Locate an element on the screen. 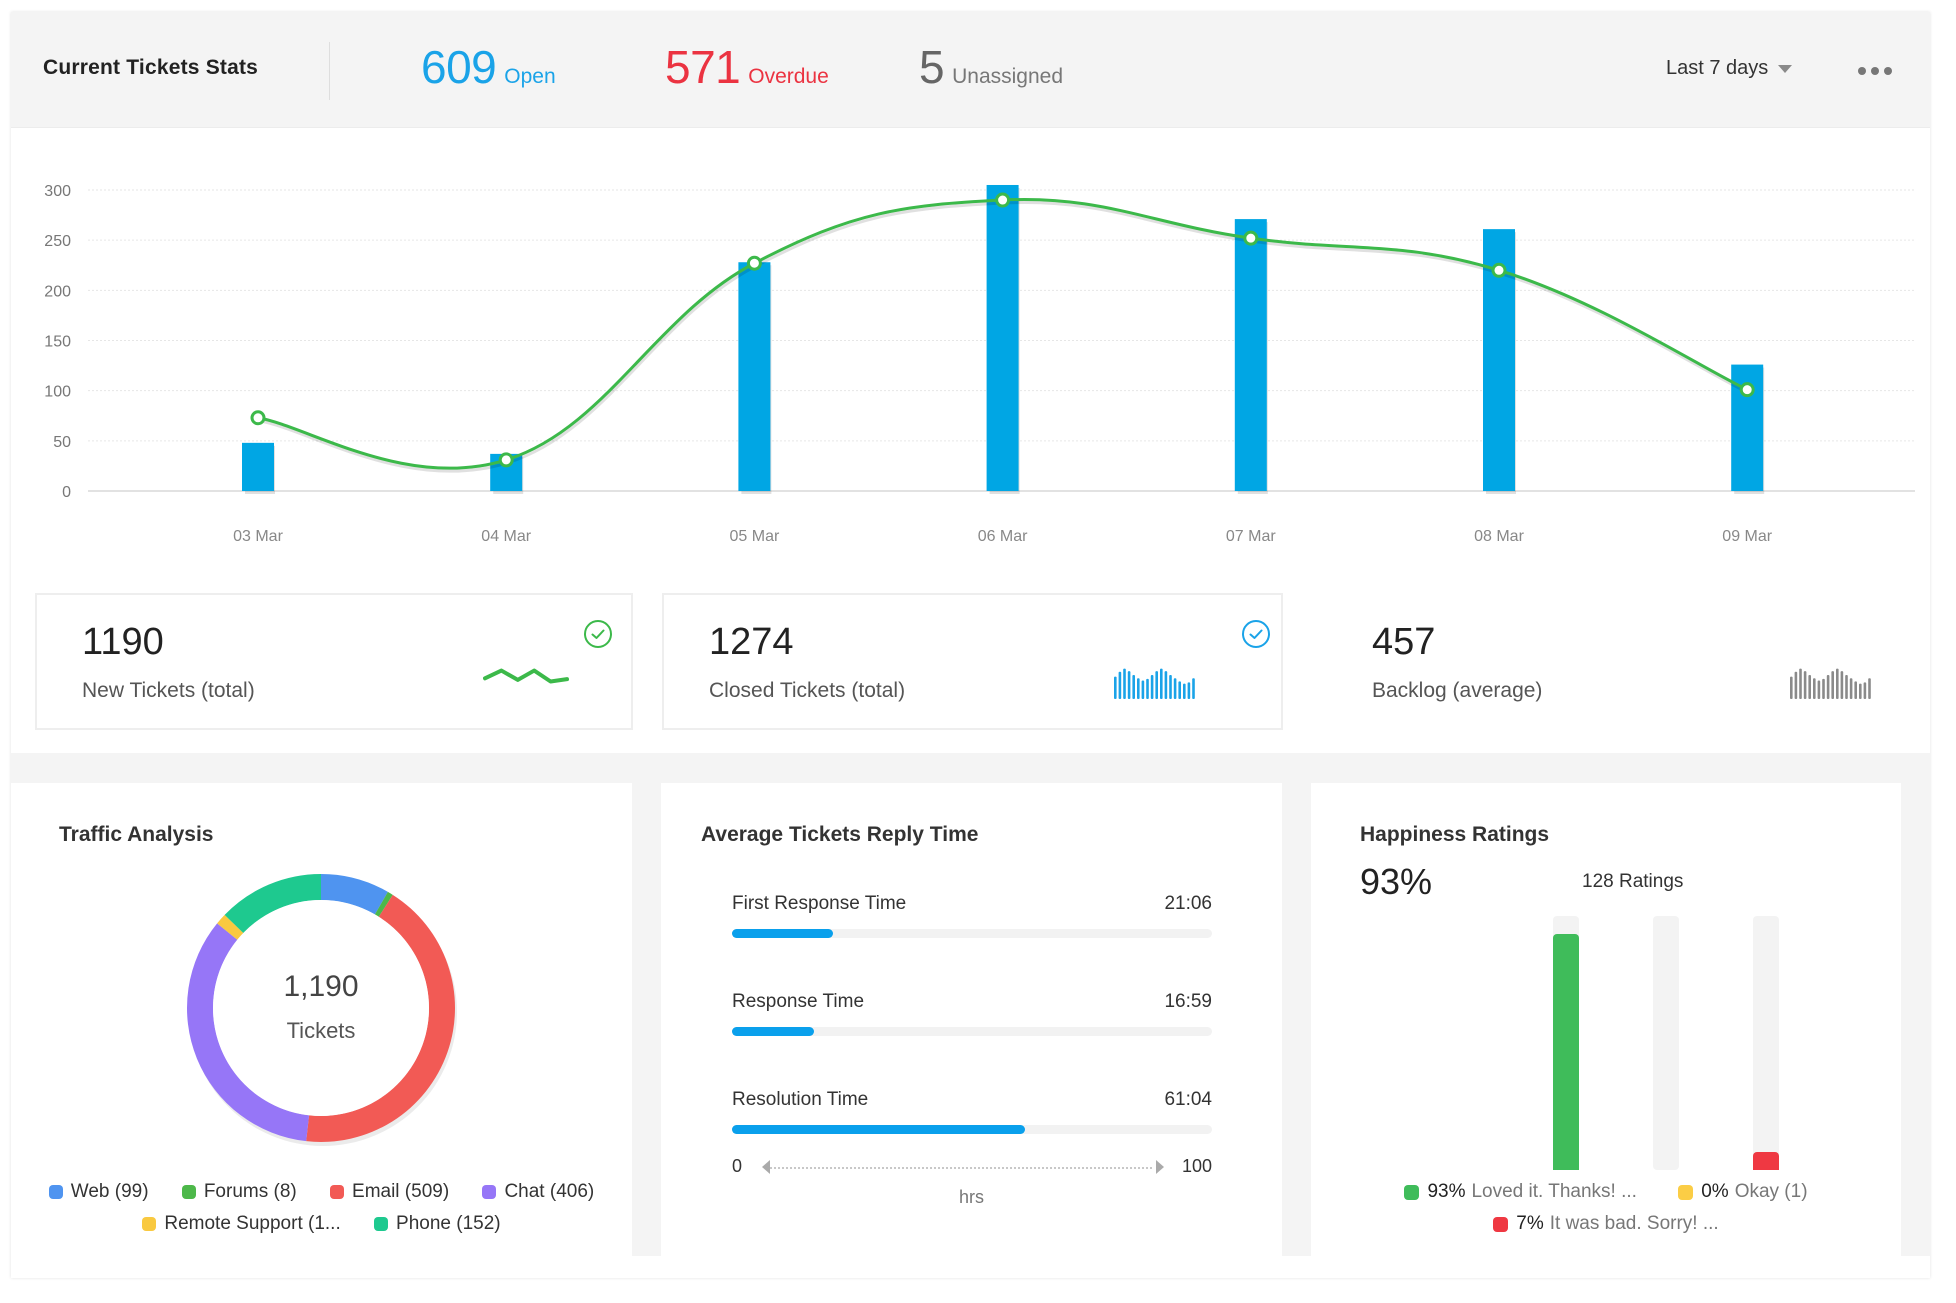  panel-gap is located at coordinates (1915, 1019).